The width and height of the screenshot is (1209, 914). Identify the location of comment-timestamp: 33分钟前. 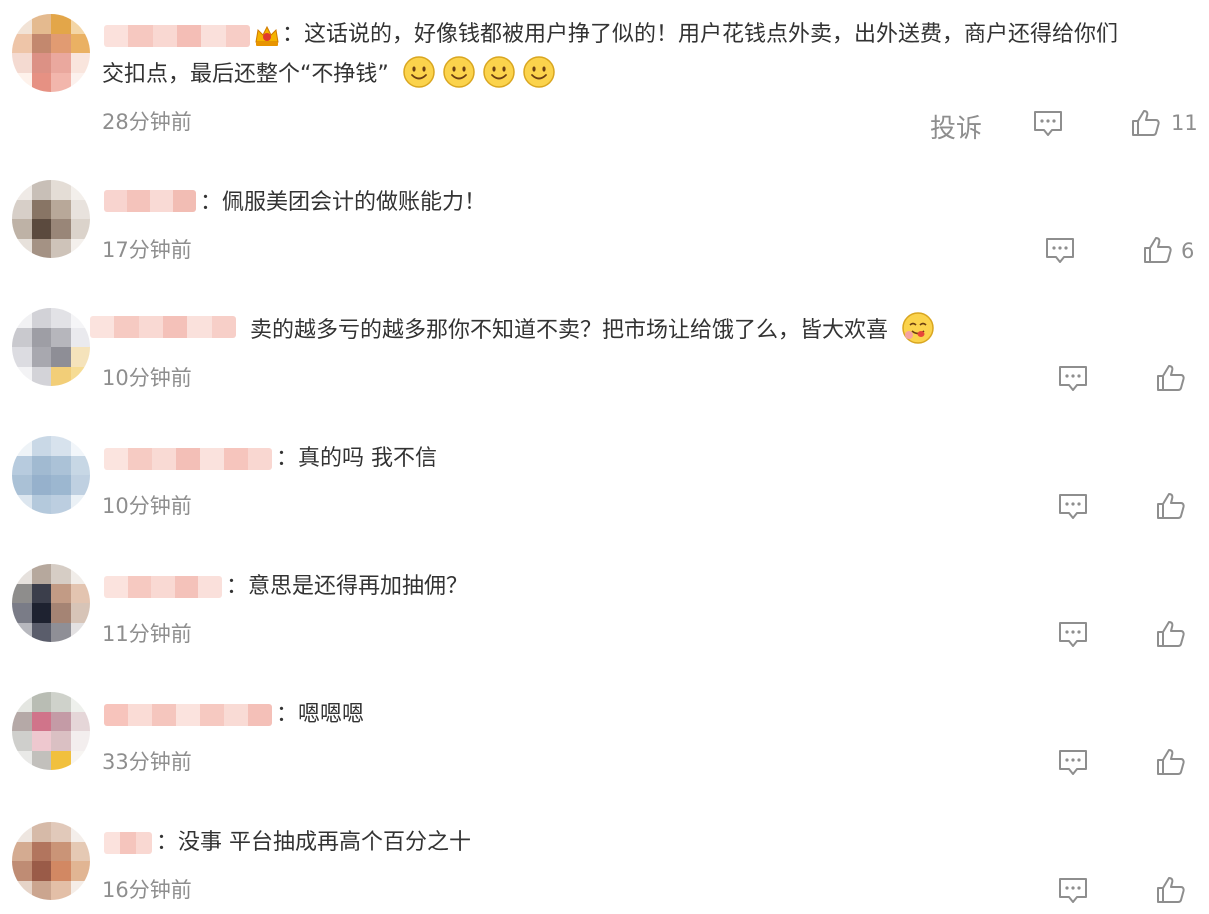
(147, 762).